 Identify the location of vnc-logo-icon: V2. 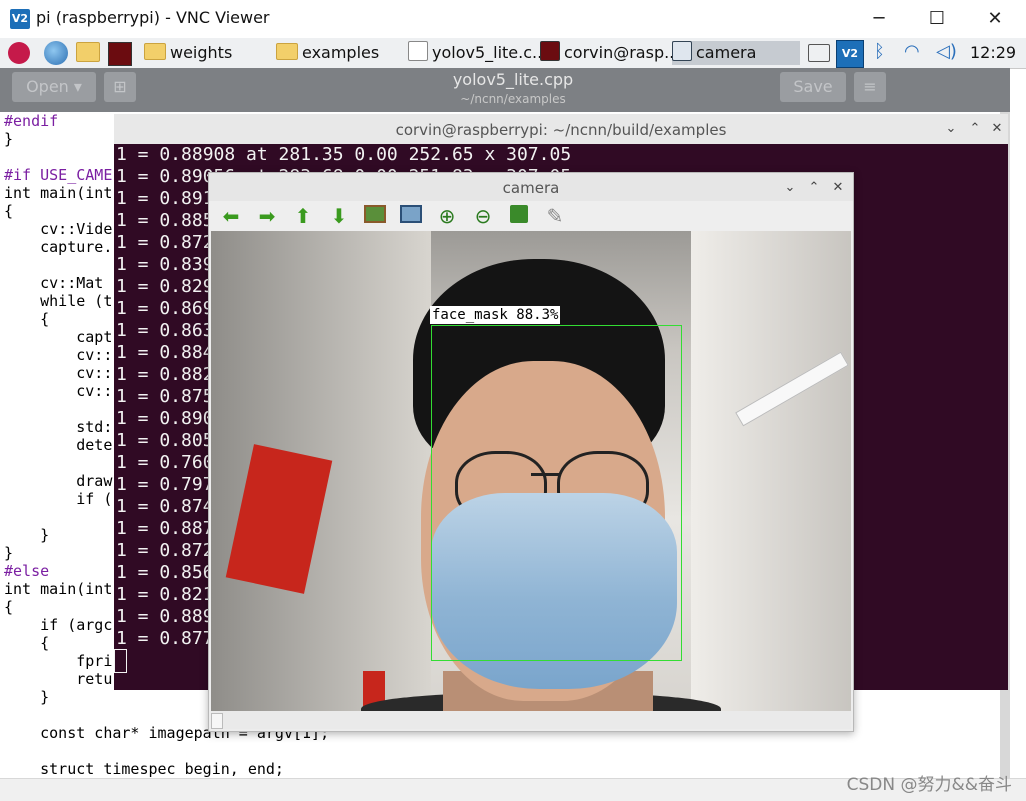
(20, 19).